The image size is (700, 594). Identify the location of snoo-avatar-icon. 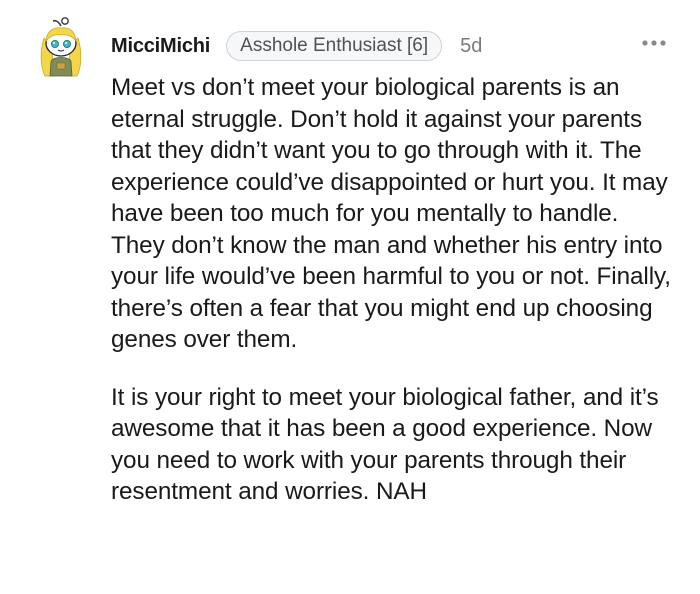
(61, 47).